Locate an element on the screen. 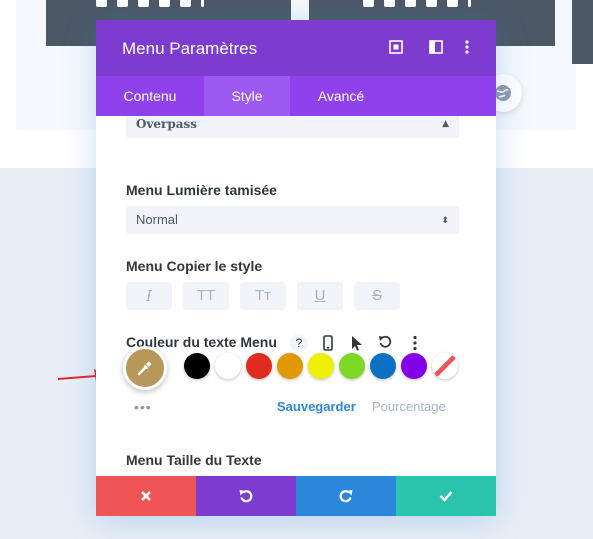  expand-icon is located at coordinates (396, 47).